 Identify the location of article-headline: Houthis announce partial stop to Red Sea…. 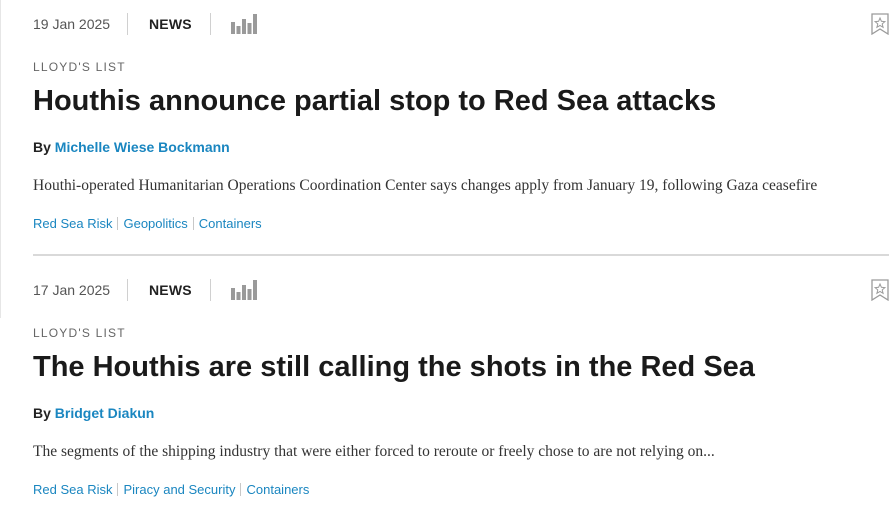
(461, 101).